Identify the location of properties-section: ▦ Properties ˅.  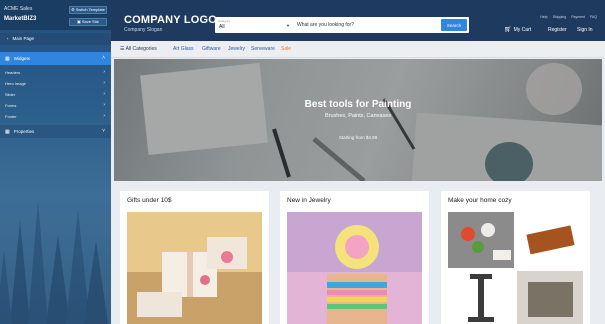
(55, 131).